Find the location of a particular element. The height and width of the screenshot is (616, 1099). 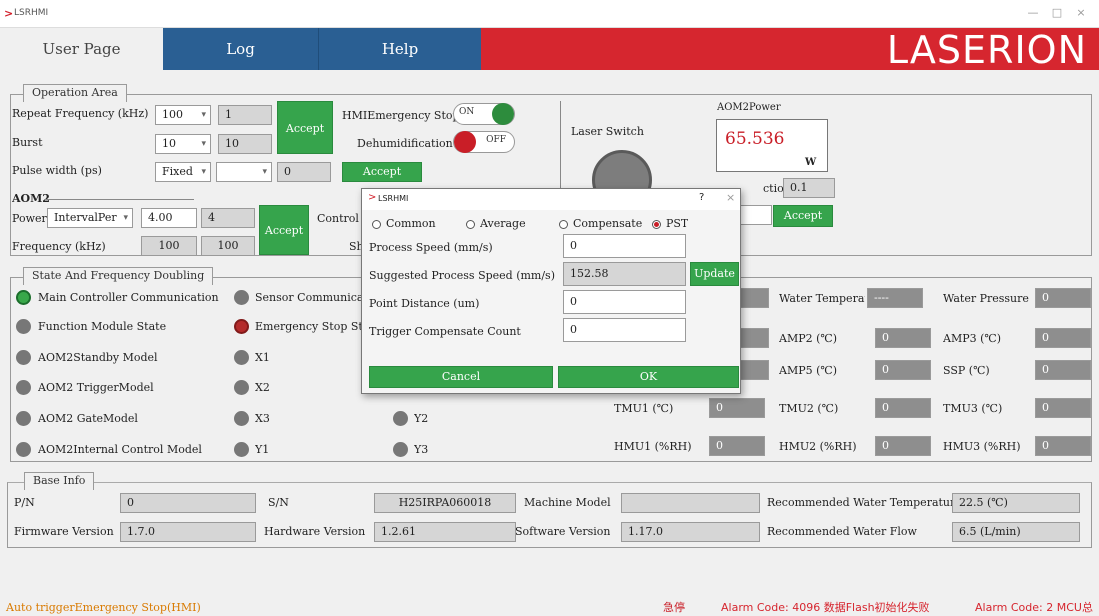

minimize-icon: — is located at coordinates (1033, 13).